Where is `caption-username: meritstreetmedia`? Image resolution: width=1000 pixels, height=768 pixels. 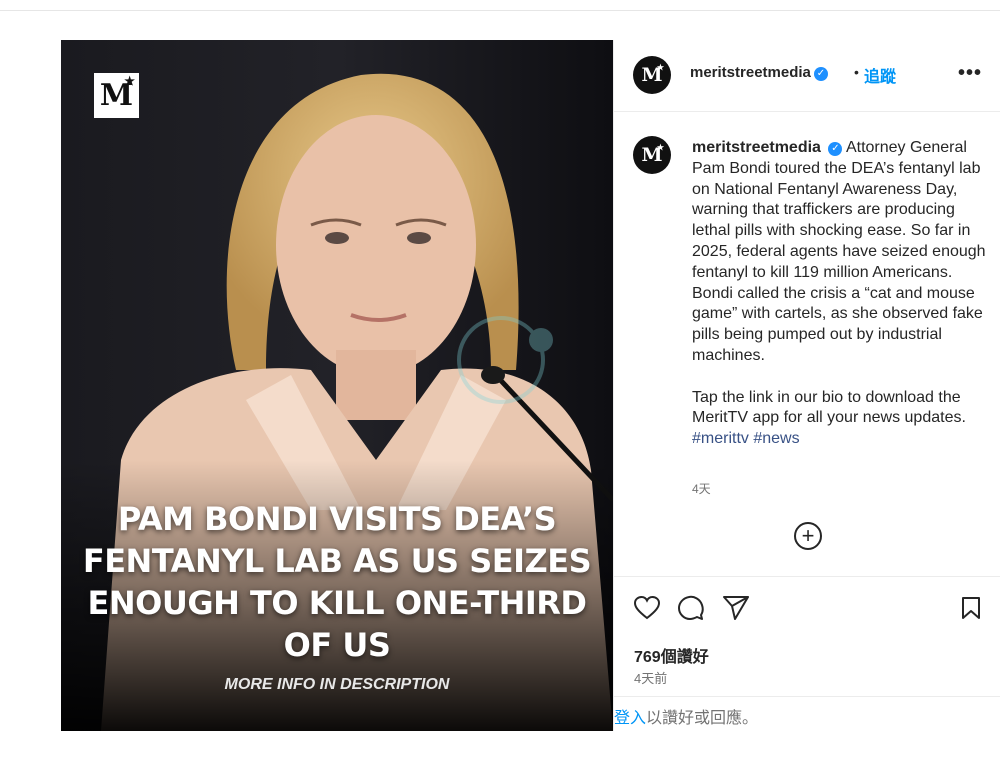 caption-username: meritstreetmedia is located at coordinates (756, 147).